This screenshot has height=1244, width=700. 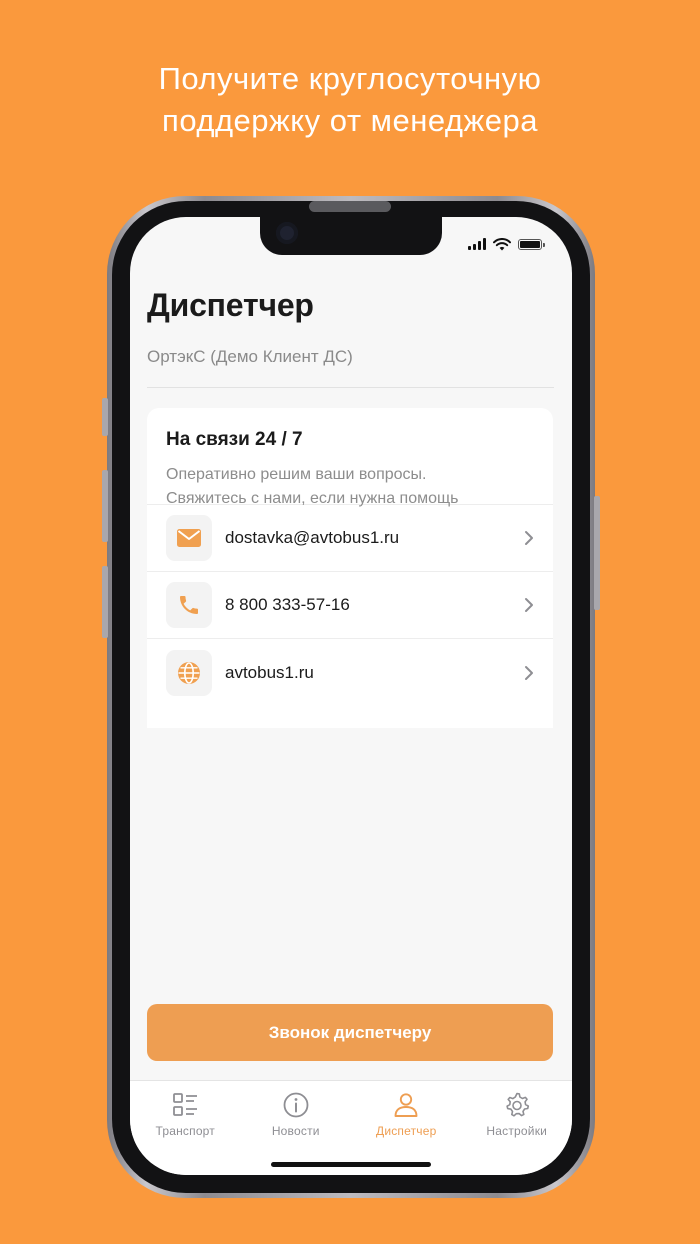 I want to click on list-icon, so click(x=185, y=1104).